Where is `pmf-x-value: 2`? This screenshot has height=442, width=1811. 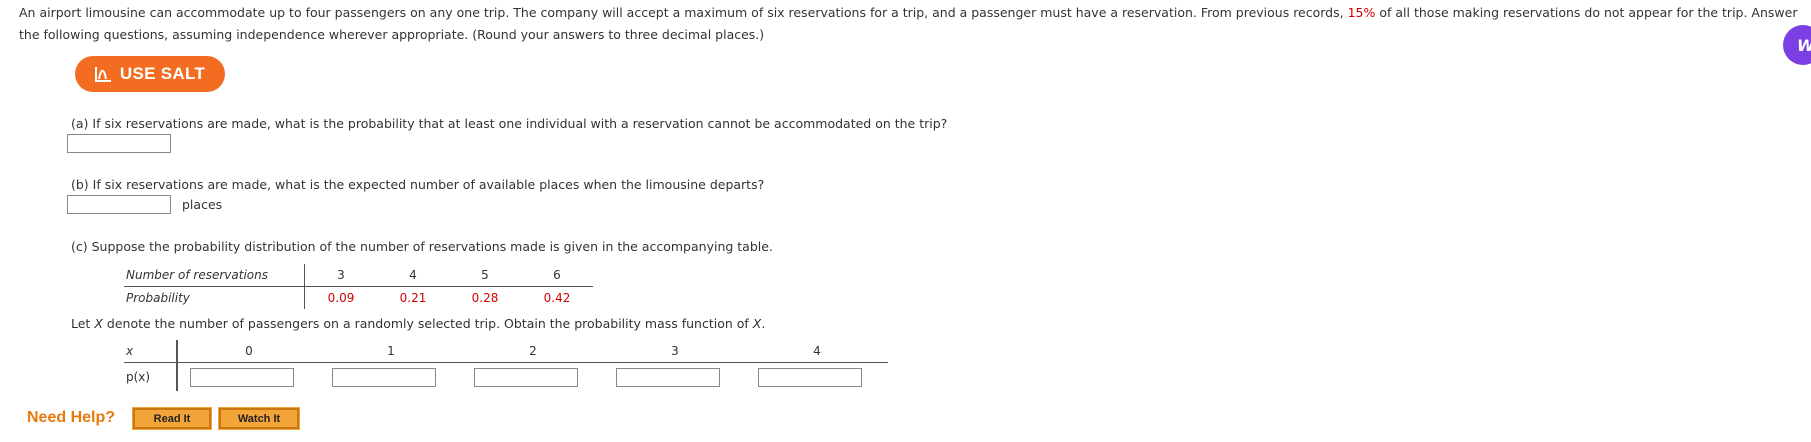
pmf-x-value: 2 is located at coordinates (533, 351).